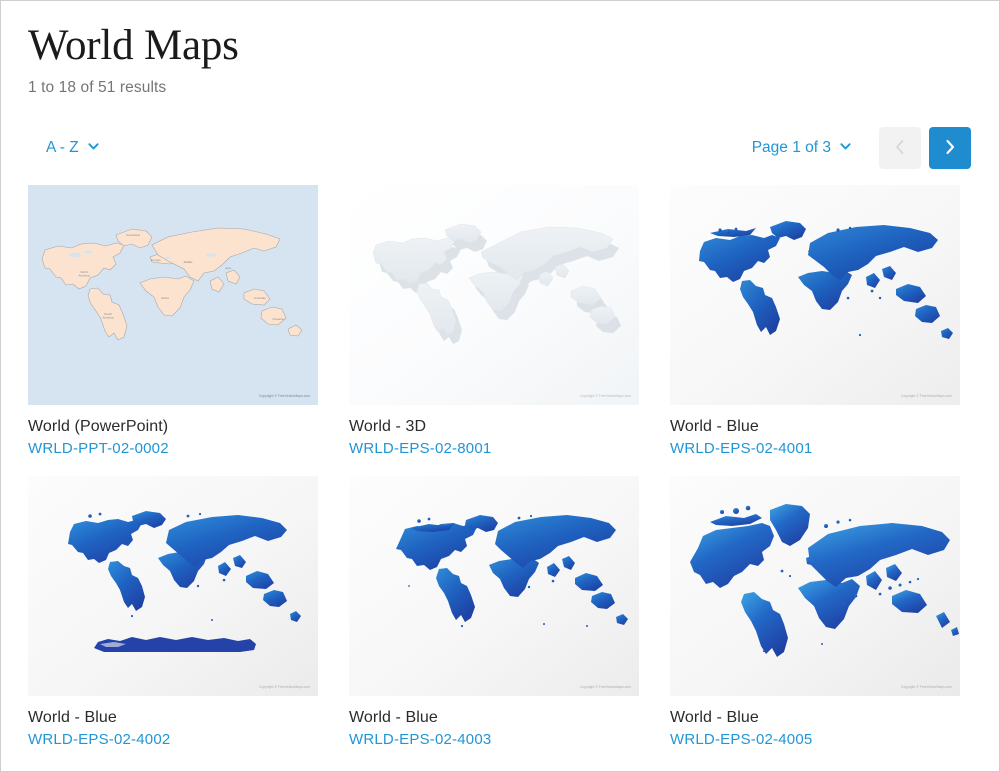 The image size is (1000, 772). What do you see at coordinates (98, 426) in the screenshot?
I see `map-title: World (PowerPoint)` at bounding box center [98, 426].